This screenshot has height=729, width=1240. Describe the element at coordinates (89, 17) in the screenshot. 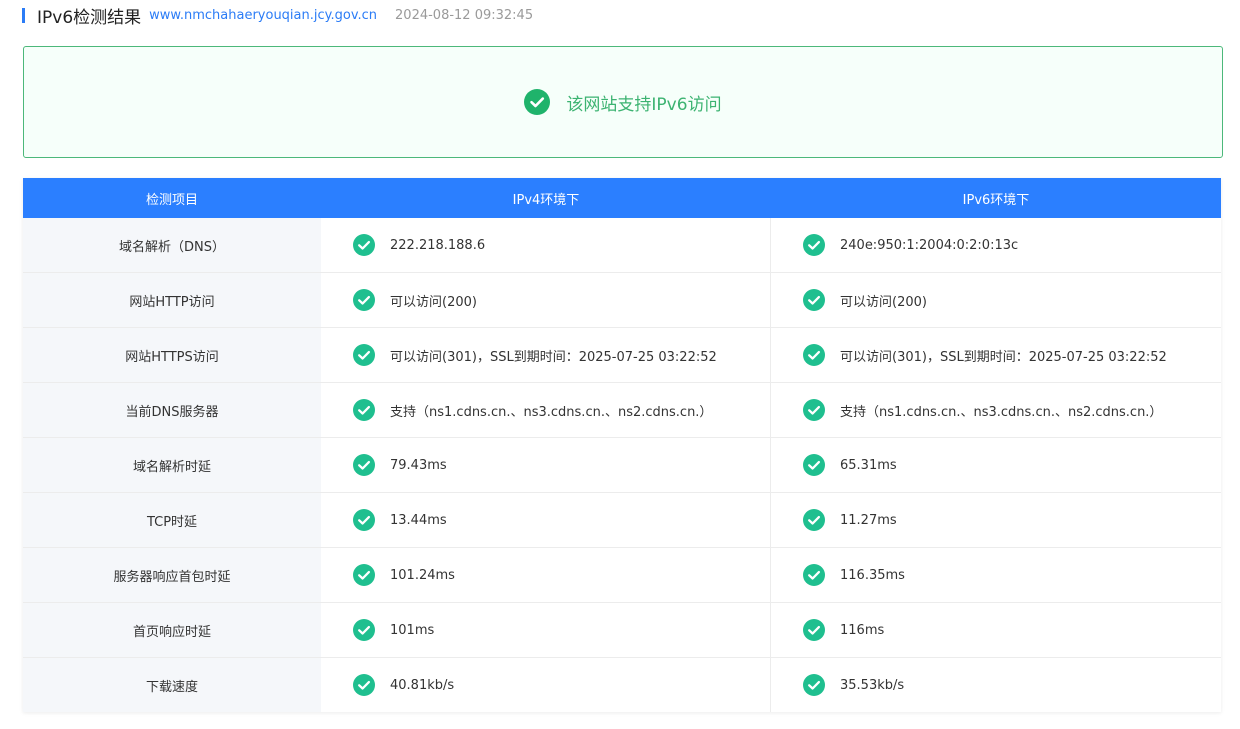

I see `page-title: IPv6检测结果` at that location.